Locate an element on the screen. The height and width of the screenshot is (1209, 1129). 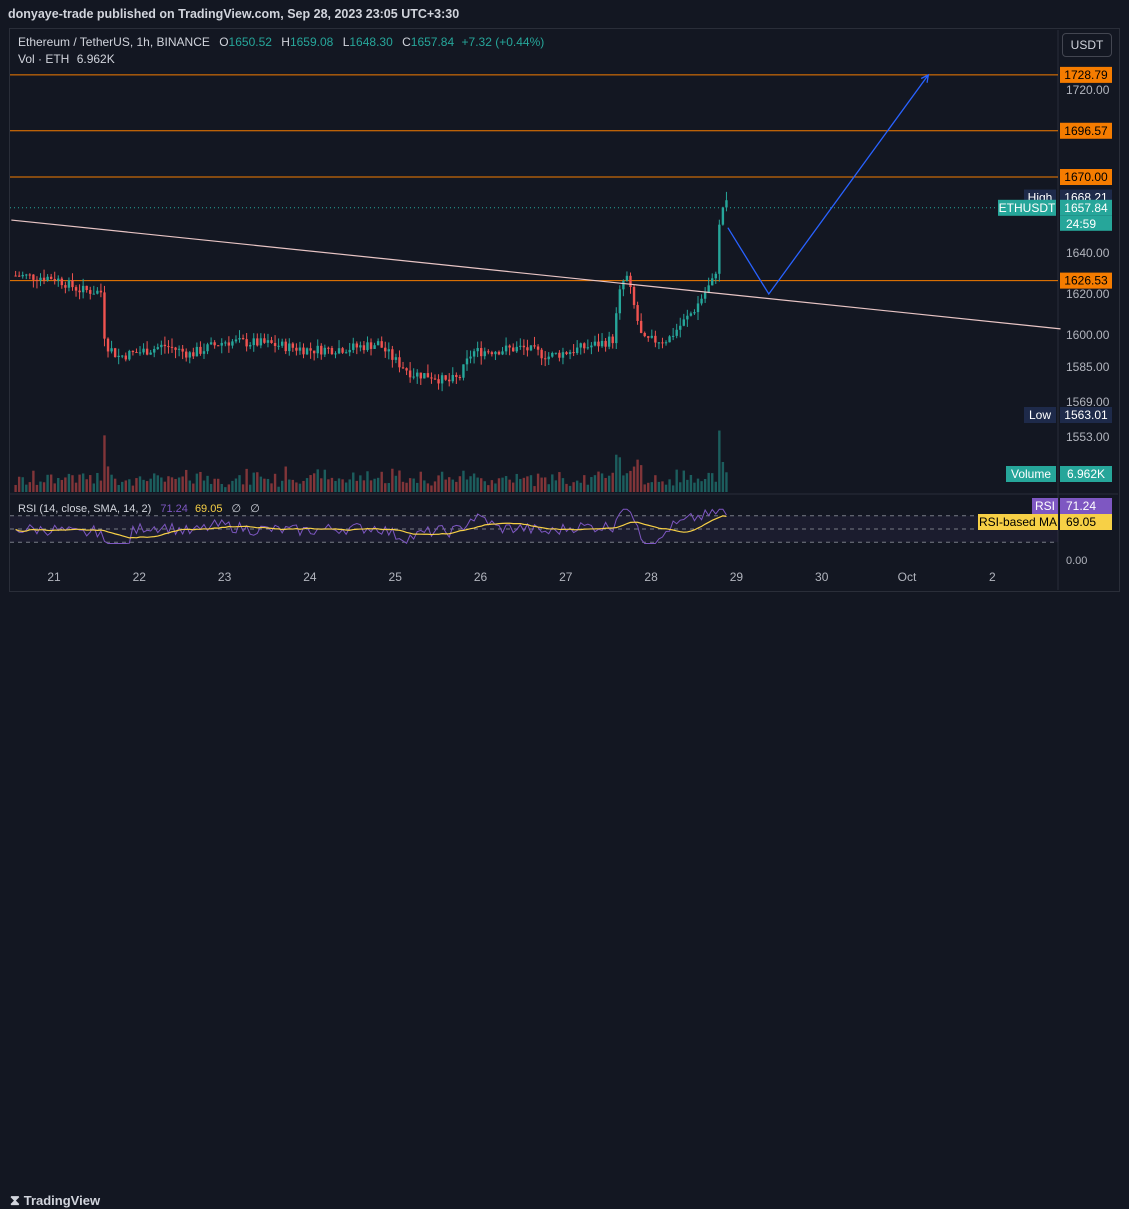
projection-path is located at coordinates (828, 185).